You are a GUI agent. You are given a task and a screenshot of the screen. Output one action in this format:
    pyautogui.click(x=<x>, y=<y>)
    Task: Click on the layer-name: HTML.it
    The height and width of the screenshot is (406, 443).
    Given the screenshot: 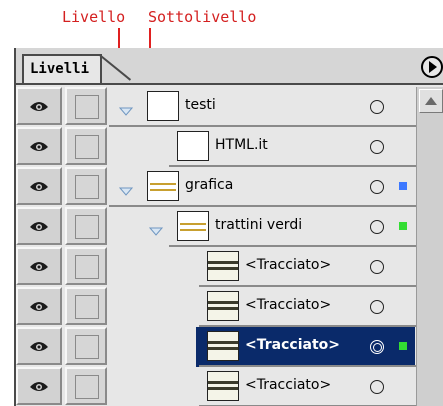 What is the action you would take?
    pyautogui.click(x=241, y=145)
    